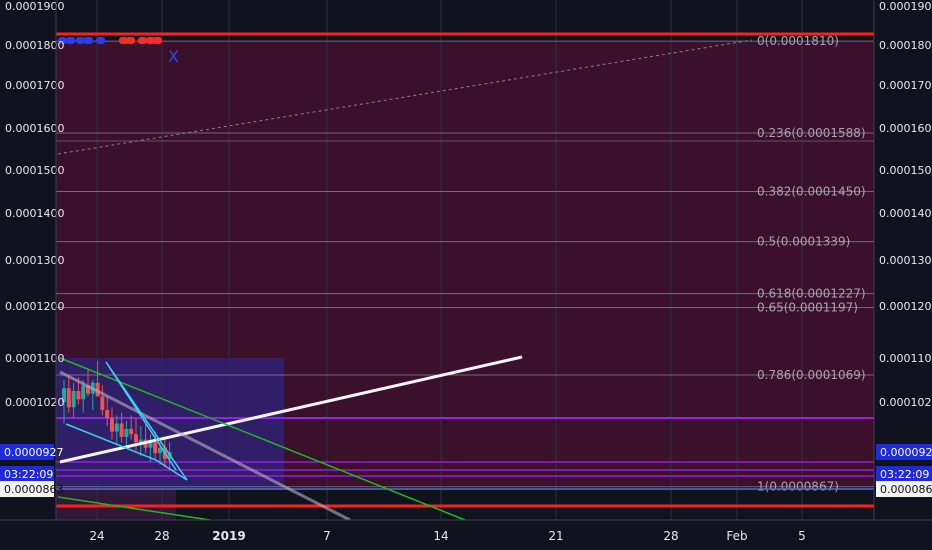 The width and height of the screenshot is (932, 550). Describe the element at coordinates (905, 6) in the screenshot. I see `right-price-label-0: 0.0001900` at that location.